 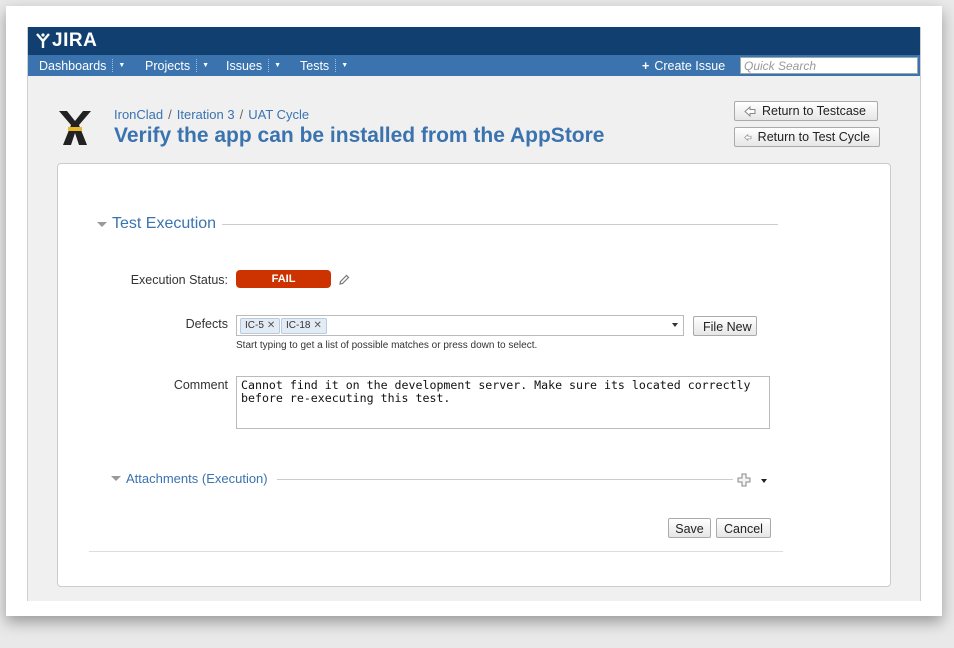 What do you see at coordinates (743, 528) in the screenshot?
I see `cancel-button: Cancel` at bounding box center [743, 528].